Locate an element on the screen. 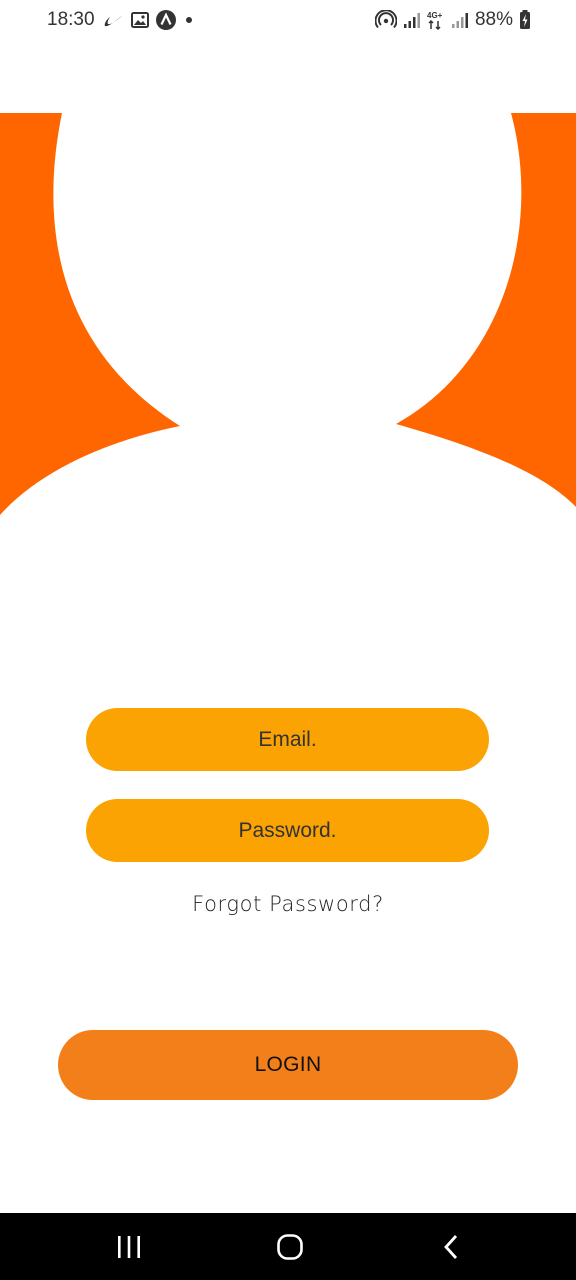  home-button is located at coordinates (290, 1246).